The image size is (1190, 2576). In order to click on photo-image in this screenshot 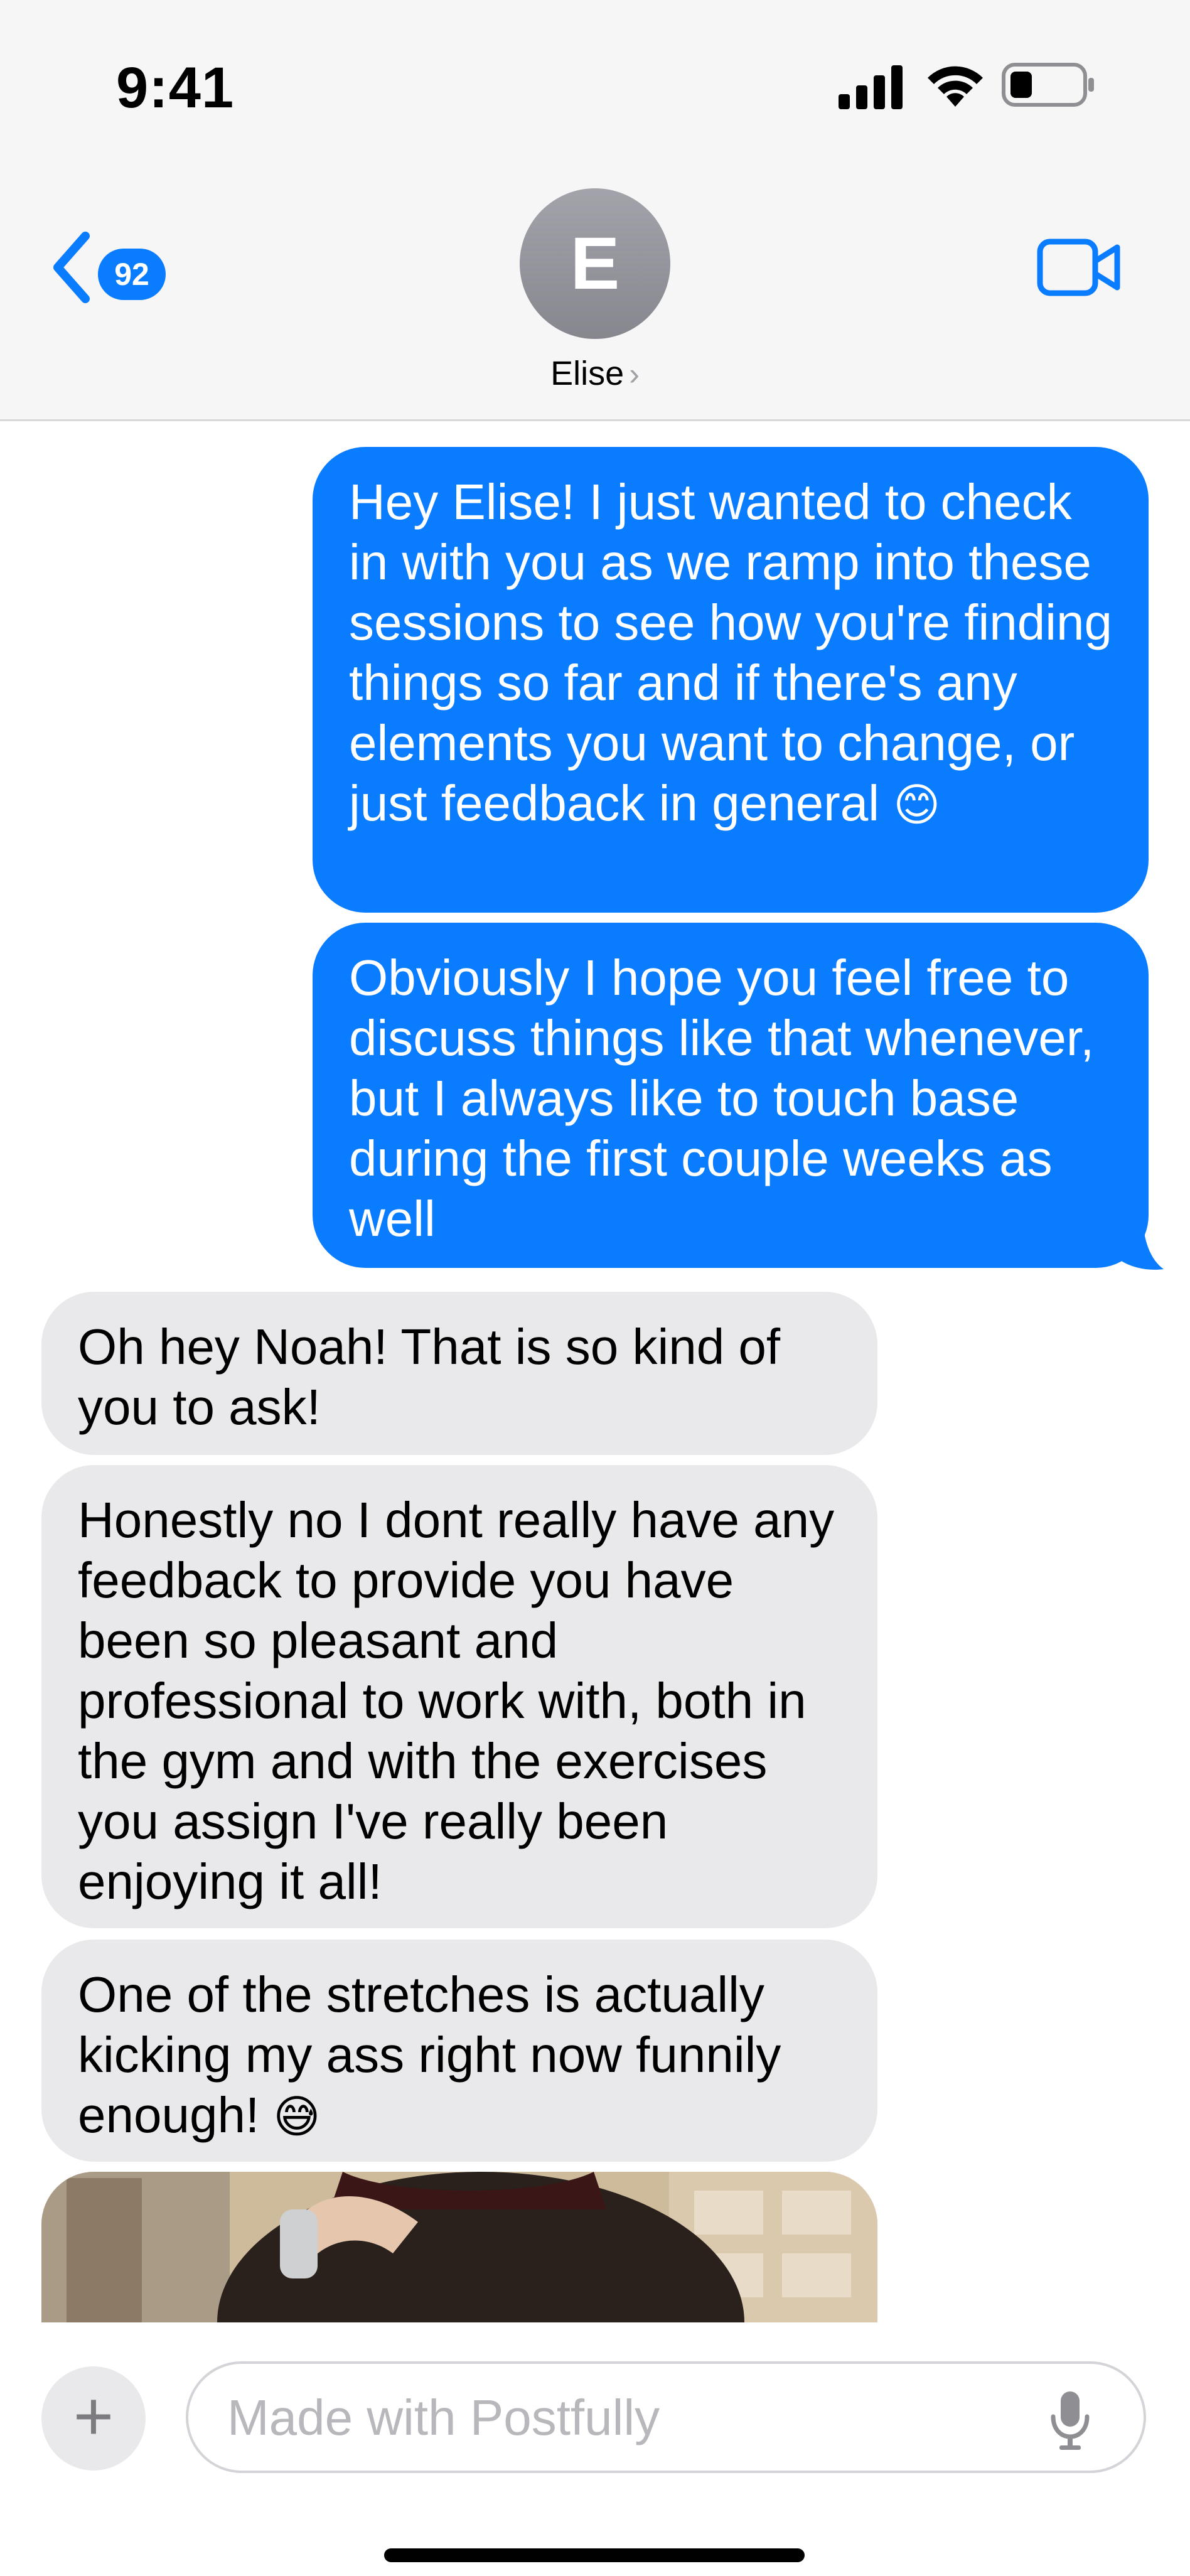, I will do `click(459, 2247)`.